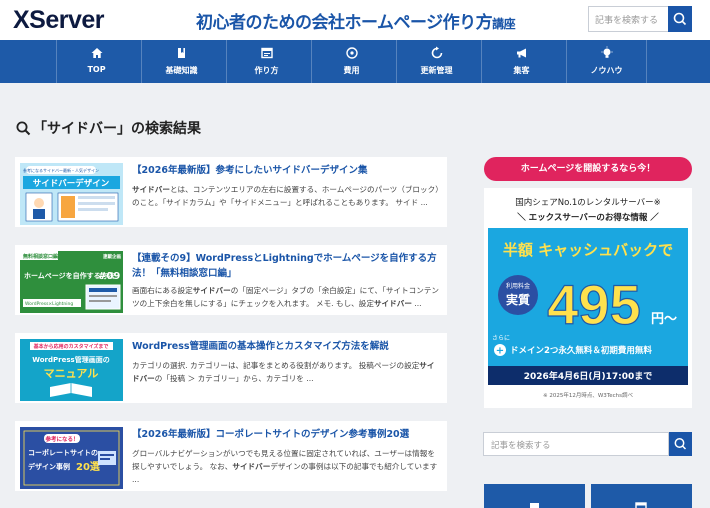  Describe the element at coordinates (96, 53) in the screenshot. I see `home-icon` at that location.